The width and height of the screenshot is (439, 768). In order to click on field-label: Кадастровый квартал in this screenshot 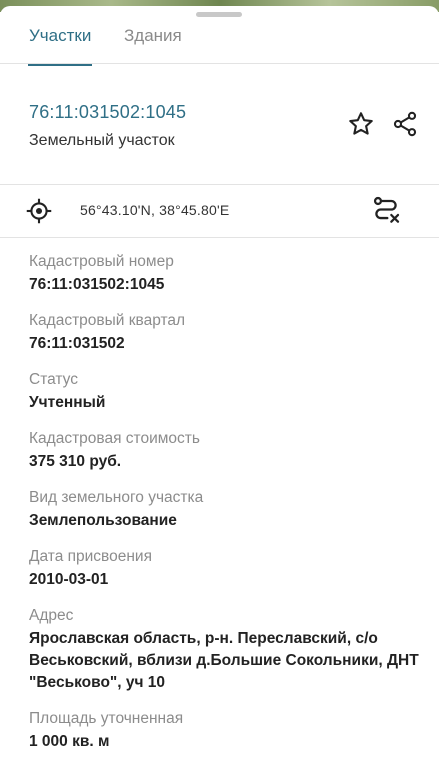, I will do `click(107, 320)`.